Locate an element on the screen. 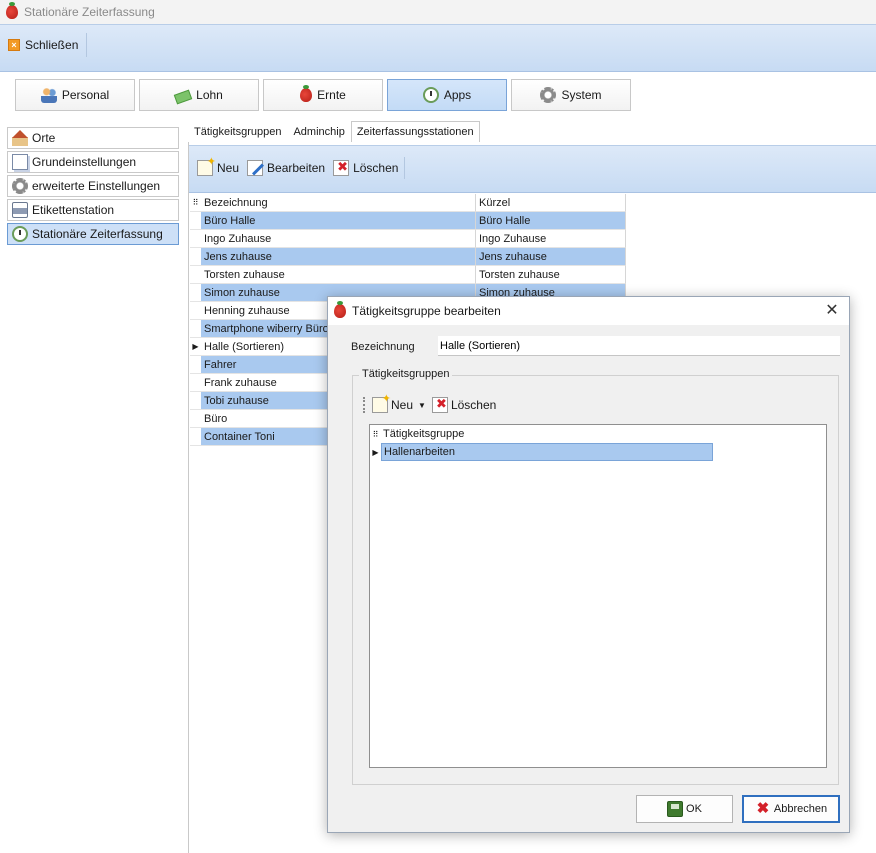 This screenshot has width=876, height=853. chevron-down-icon: ▼ is located at coordinates (422, 405).